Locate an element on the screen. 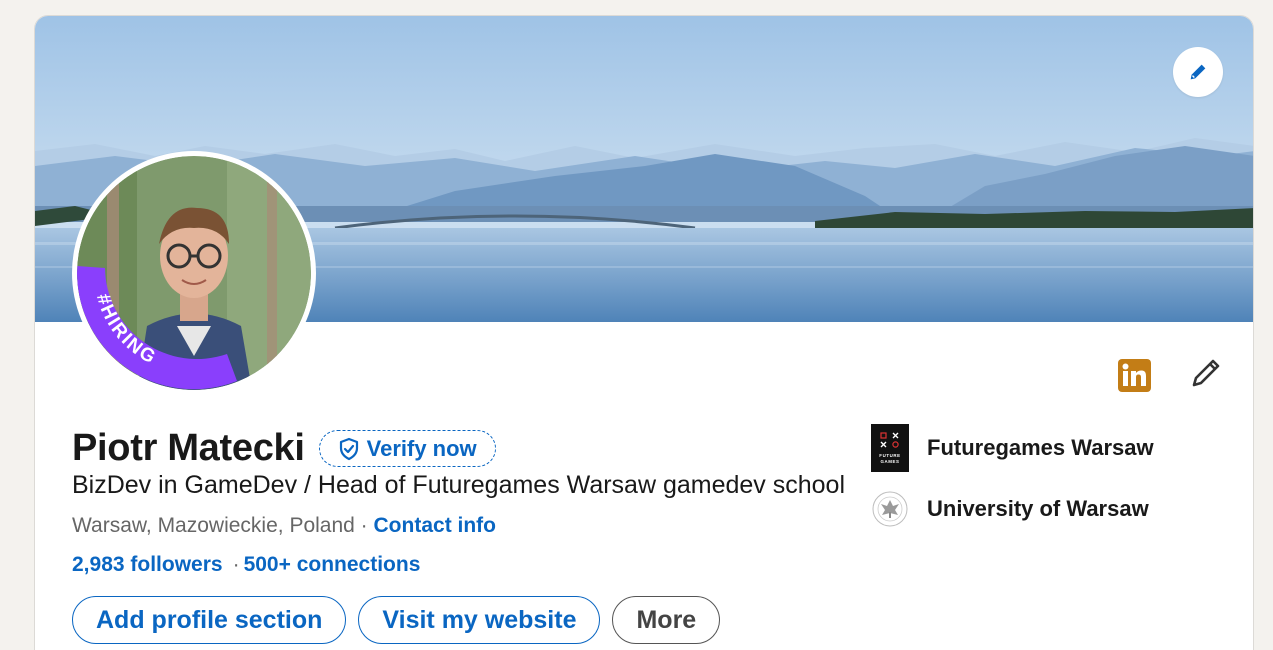  edit-intro-button is located at coordinates (1206, 375).